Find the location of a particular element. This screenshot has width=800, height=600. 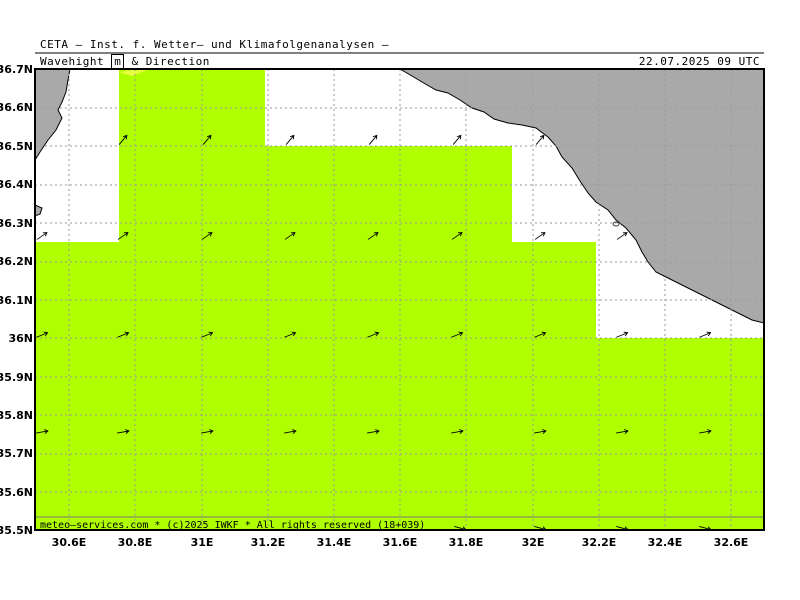

lat-label: 35.9N is located at coordinates (16, 377).